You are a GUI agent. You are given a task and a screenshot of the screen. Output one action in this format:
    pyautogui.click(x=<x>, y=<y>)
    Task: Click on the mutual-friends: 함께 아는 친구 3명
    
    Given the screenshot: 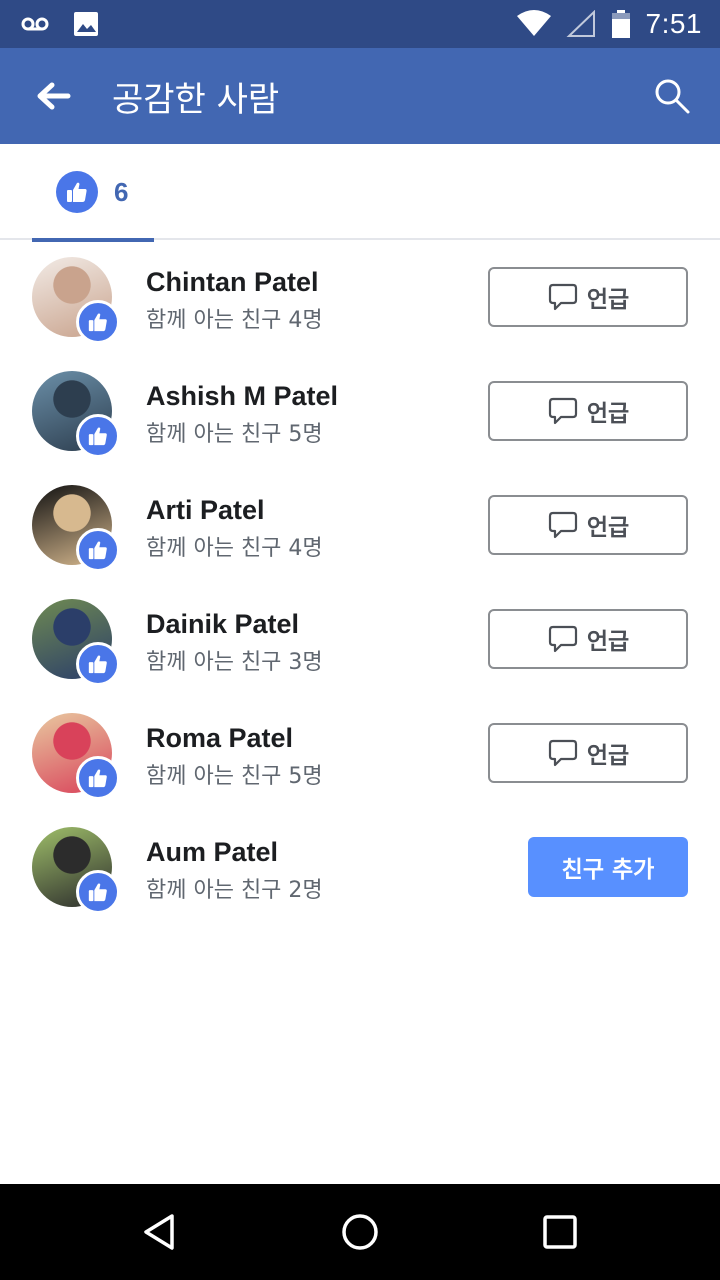 What is the action you would take?
    pyautogui.click(x=234, y=662)
    